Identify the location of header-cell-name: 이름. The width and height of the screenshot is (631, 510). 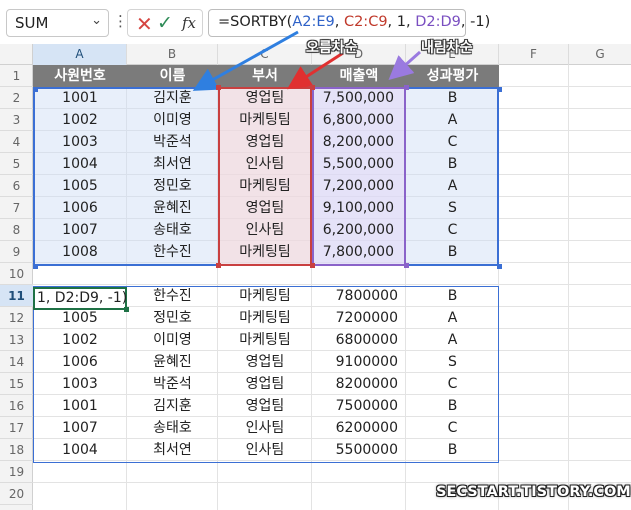
(172, 76).